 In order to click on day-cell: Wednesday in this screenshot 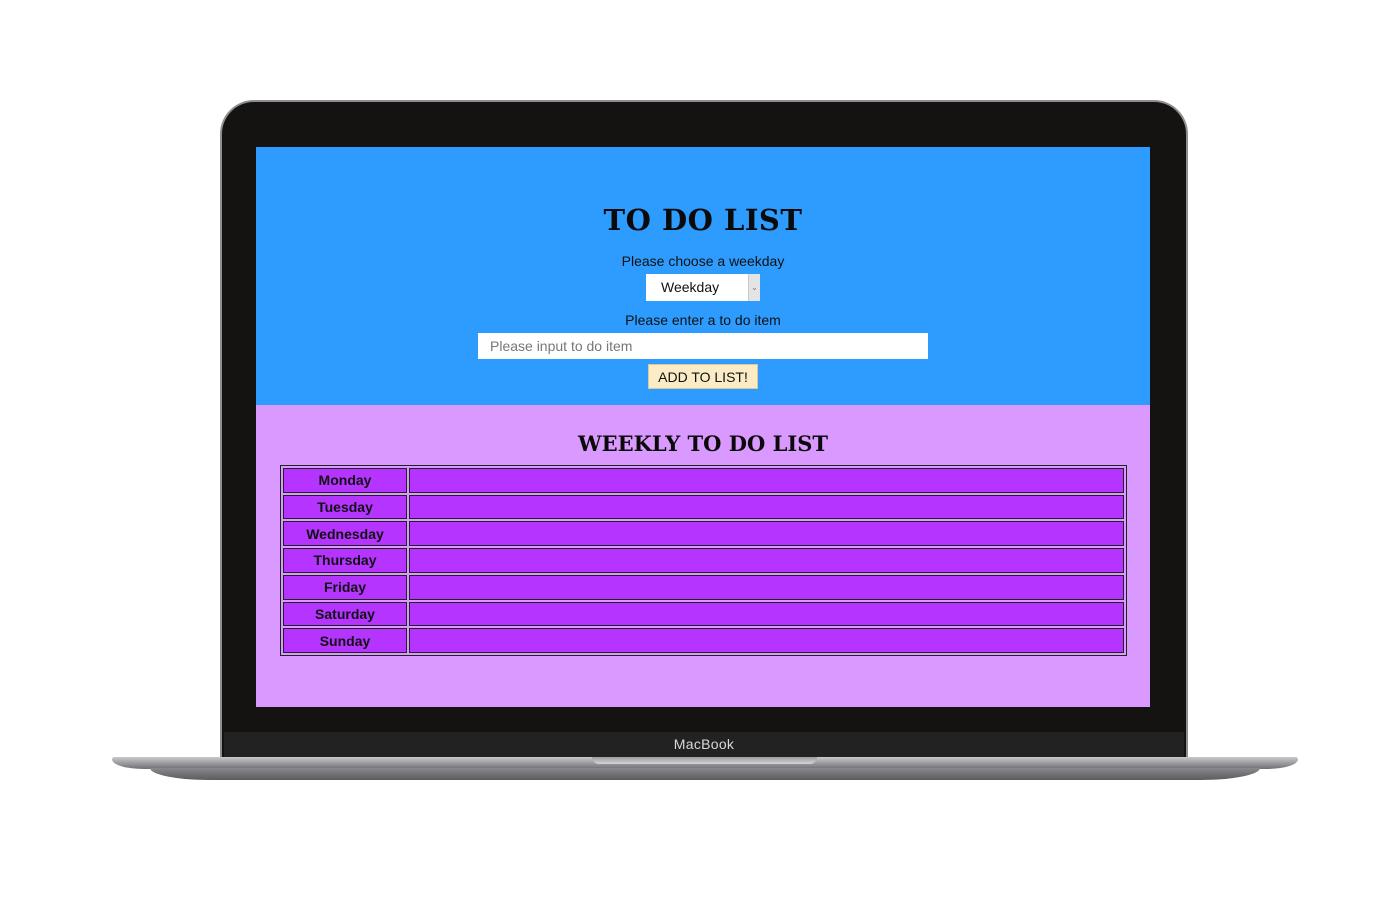, I will do `click(345, 534)`.